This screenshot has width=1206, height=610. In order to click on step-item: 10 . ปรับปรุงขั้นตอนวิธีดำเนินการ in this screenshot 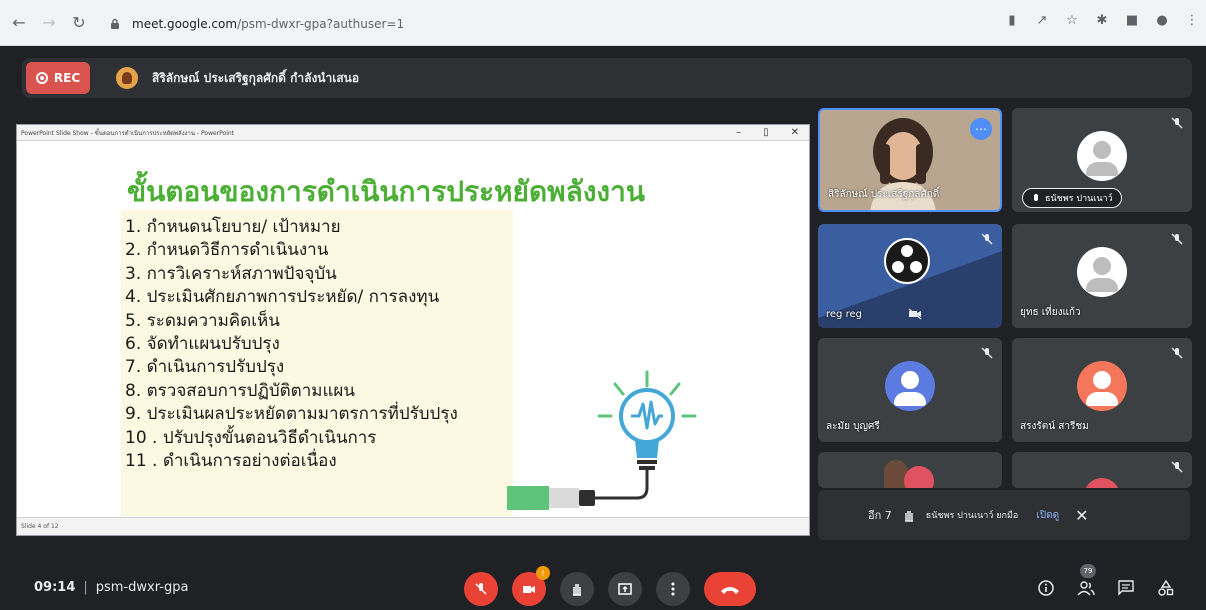, I will do `click(251, 437)`.